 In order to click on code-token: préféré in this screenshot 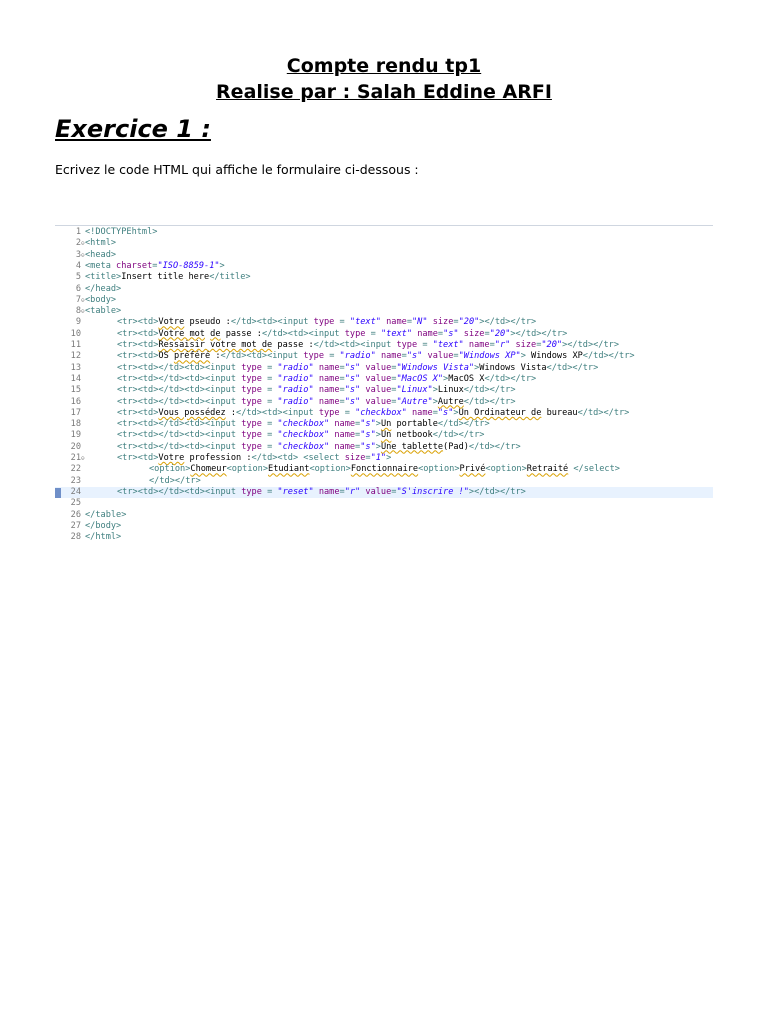, I will do `click(192, 356)`.